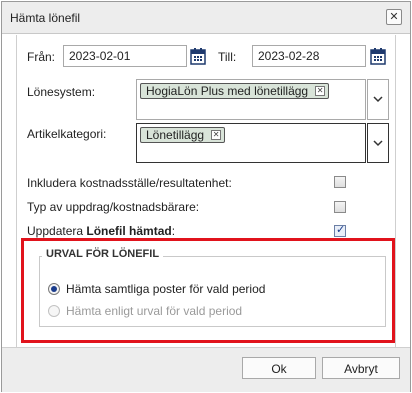 Image resolution: width=412 pixels, height=393 pixels. I want to click on update-label-prefix: Uppdatera, so click(57, 231).